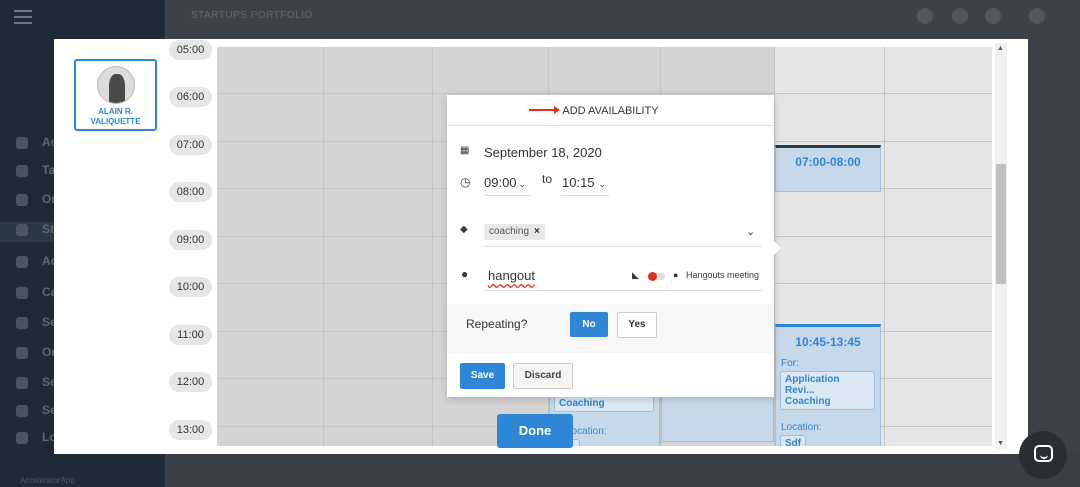  Describe the element at coordinates (506, 182) in the screenshot. I see `time-from-select: 09:00 ⌄` at that location.